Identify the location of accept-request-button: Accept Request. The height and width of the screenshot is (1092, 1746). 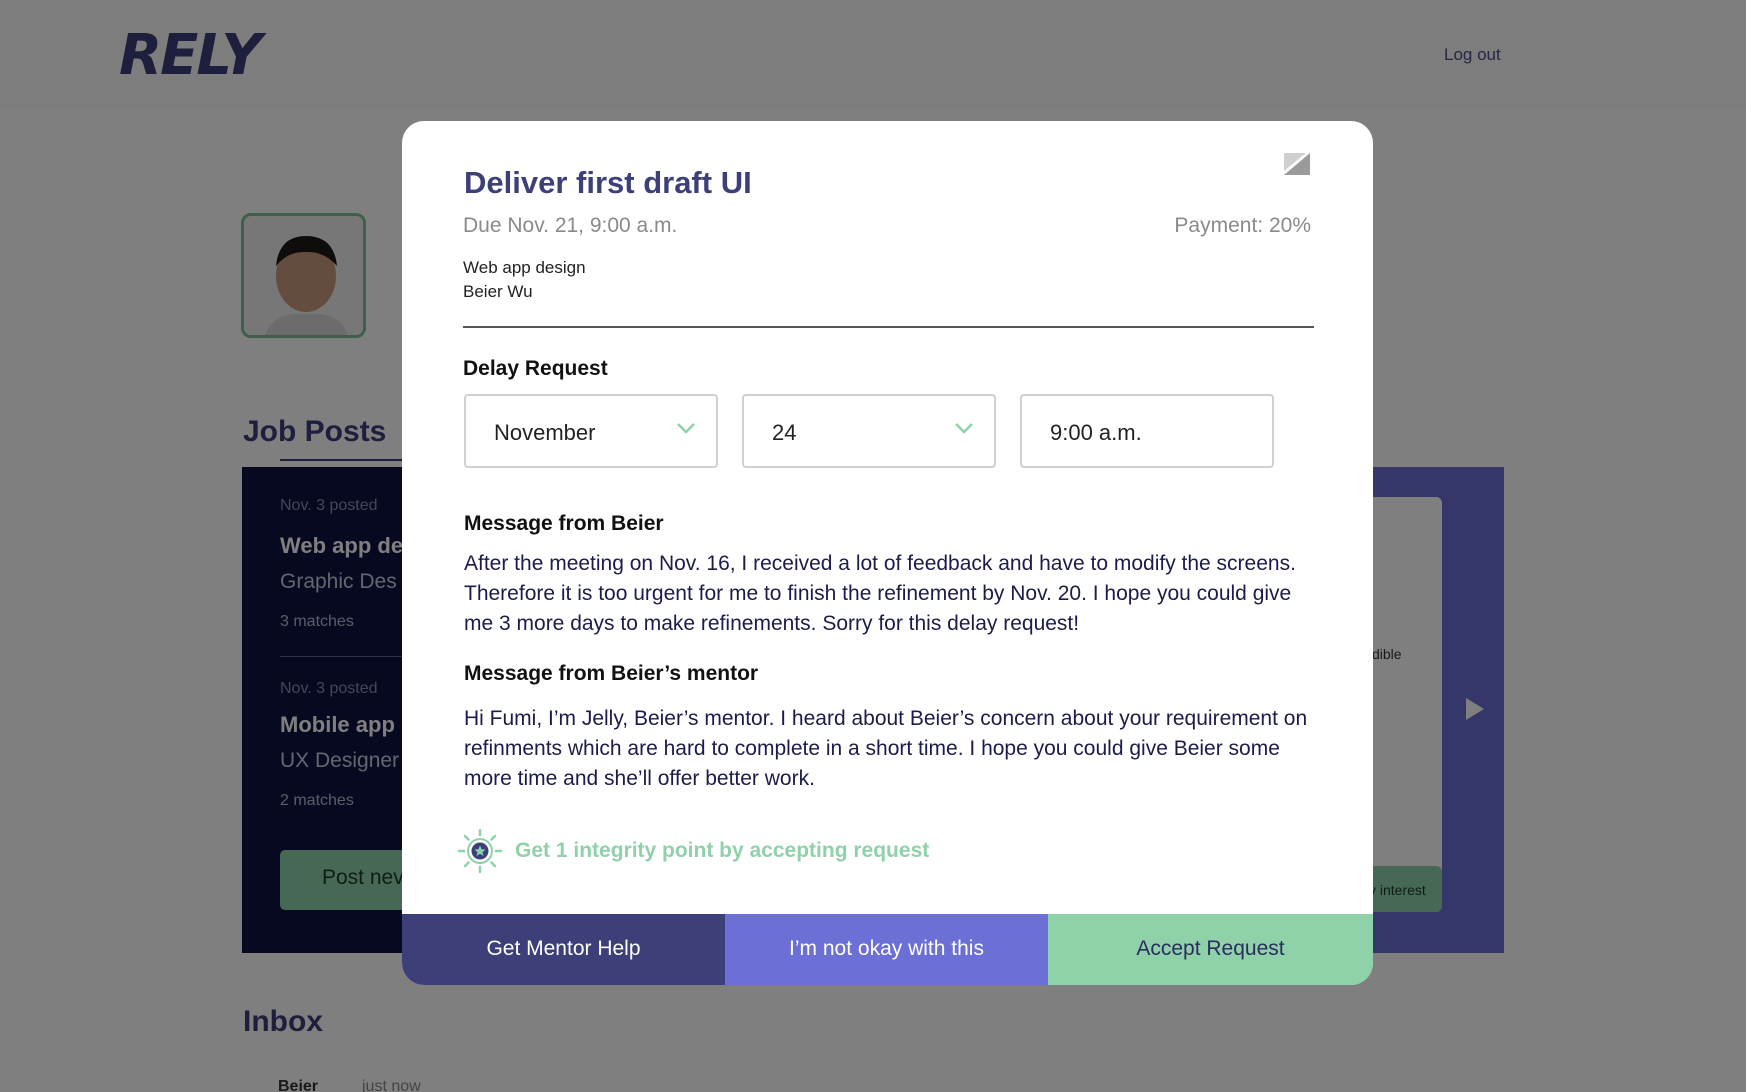
(1210, 949).